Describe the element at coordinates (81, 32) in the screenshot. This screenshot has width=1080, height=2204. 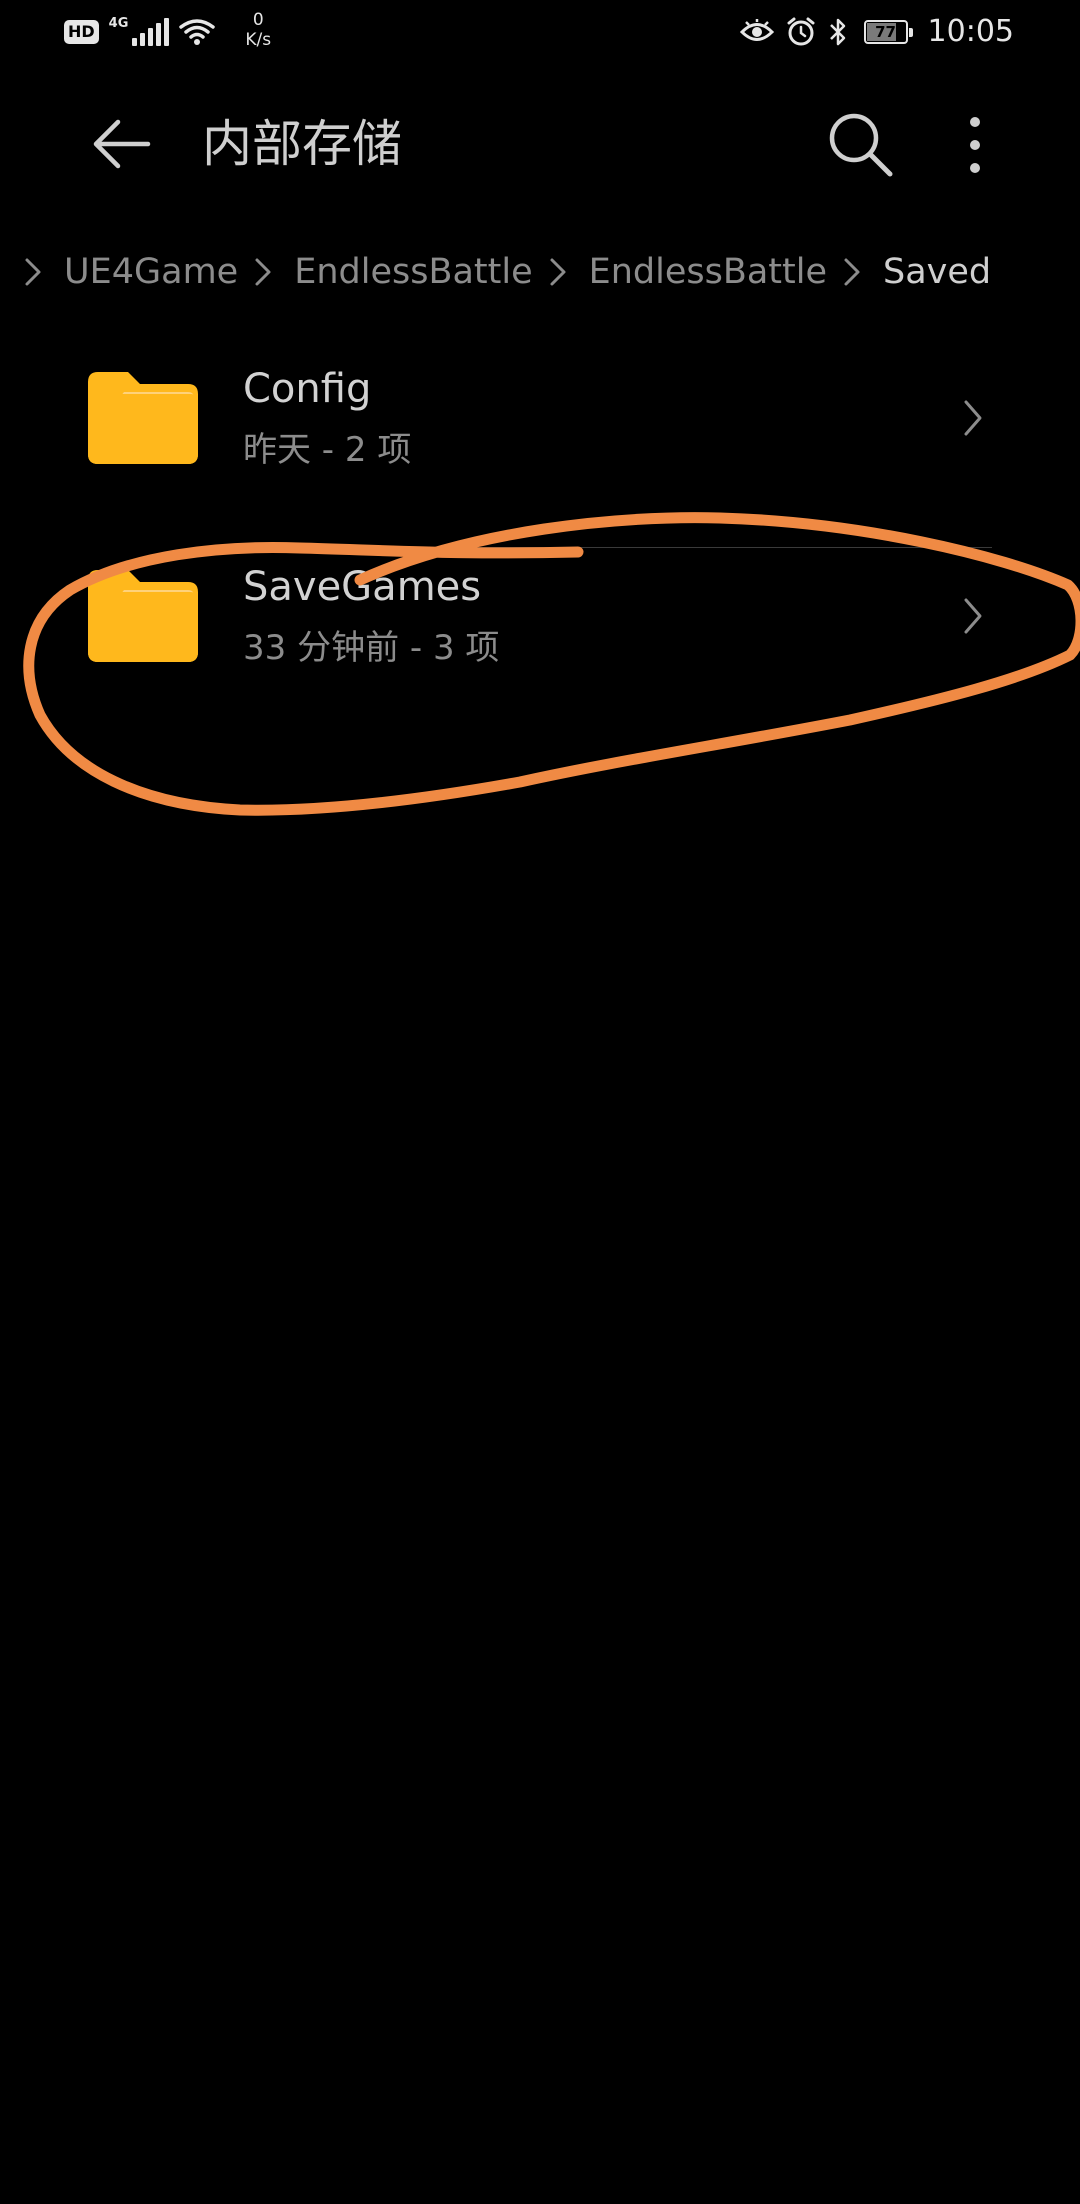
I see `hd-badge: HD` at that location.